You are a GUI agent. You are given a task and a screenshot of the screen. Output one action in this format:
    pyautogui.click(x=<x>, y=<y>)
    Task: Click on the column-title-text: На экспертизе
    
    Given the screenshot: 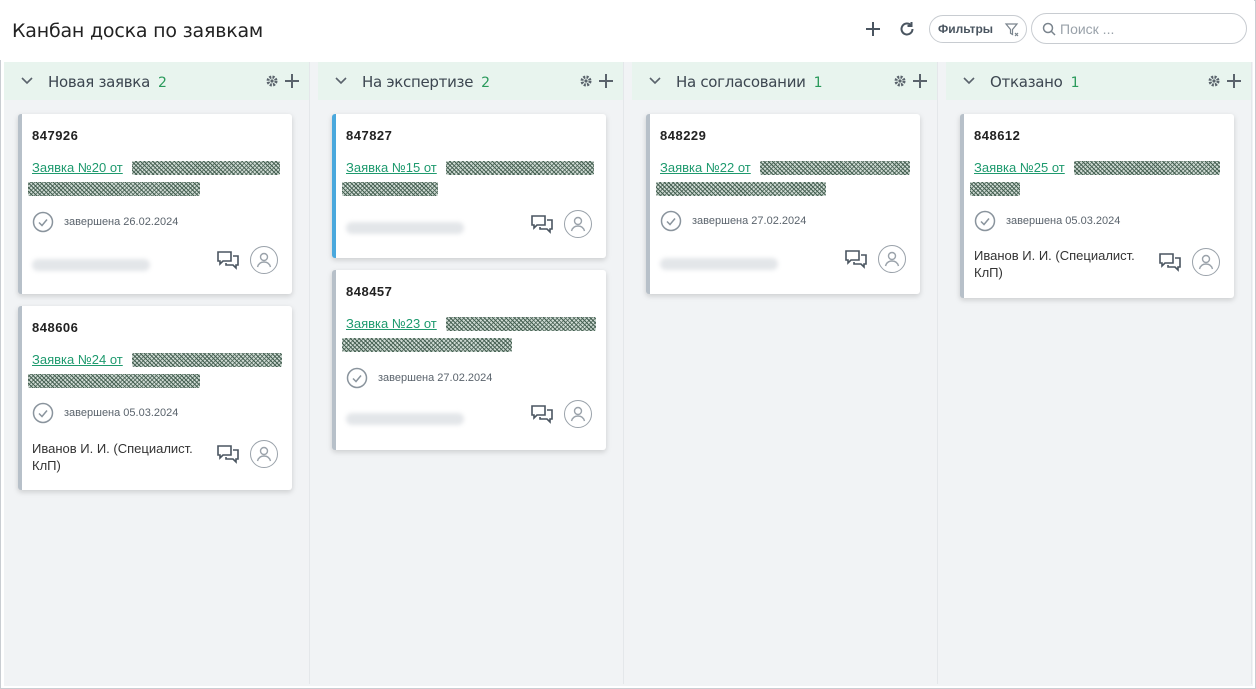 What is the action you would take?
    pyautogui.click(x=418, y=82)
    